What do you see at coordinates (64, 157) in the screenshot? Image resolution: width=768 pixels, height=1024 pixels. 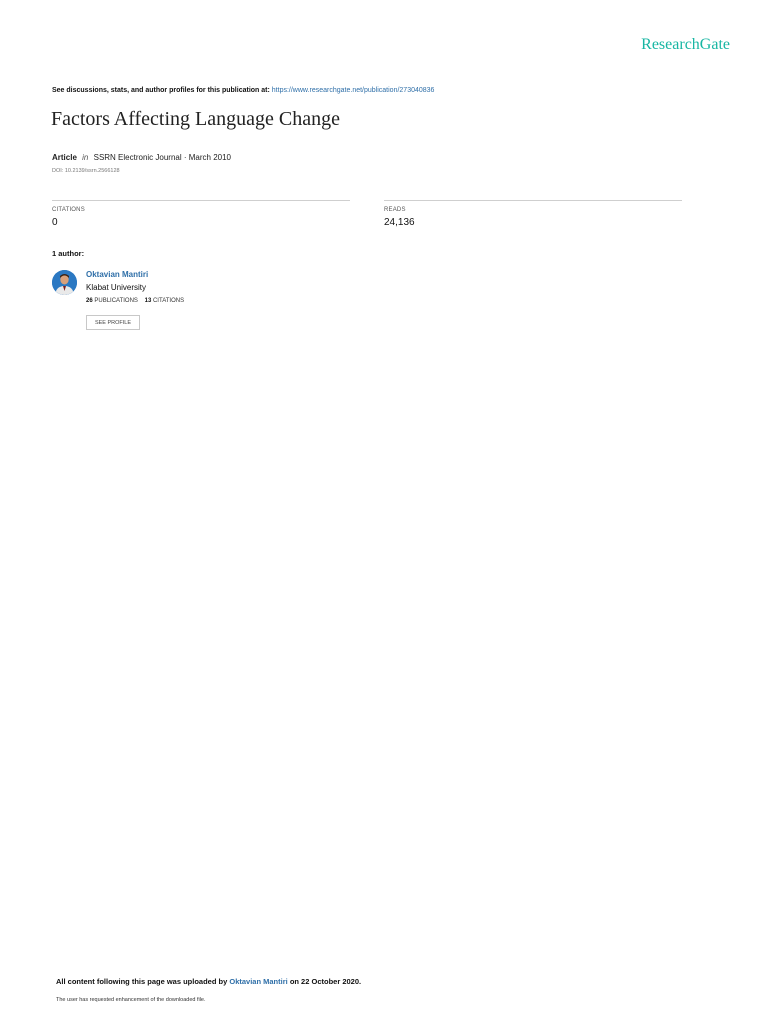 I see `article-type: Article` at bounding box center [64, 157].